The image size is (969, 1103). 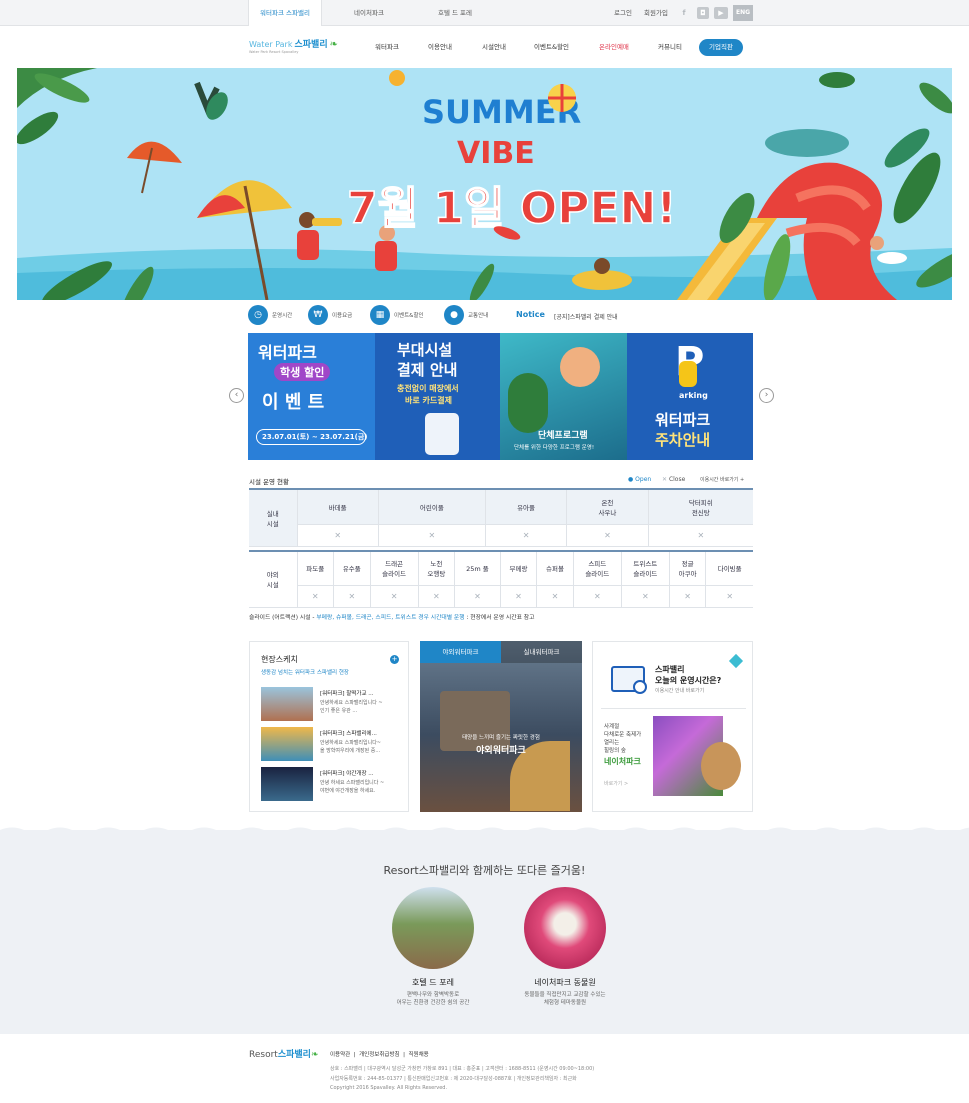 I want to click on indoor-col: 닥터피쉬 전신탕, so click(x=700, y=507).